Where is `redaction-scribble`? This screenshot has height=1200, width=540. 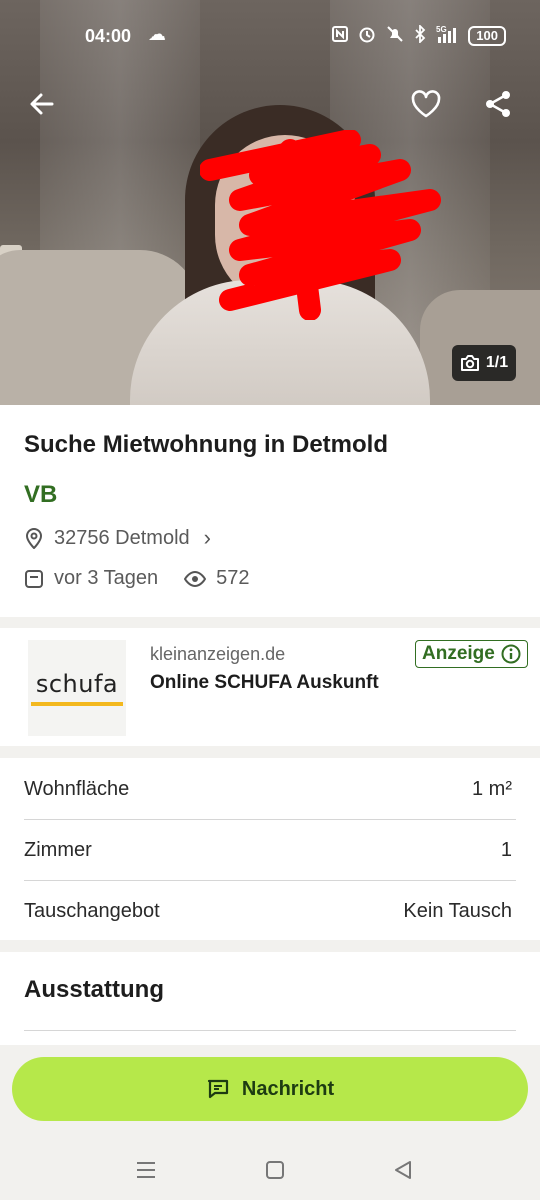 redaction-scribble is located at coordinates (320, 225).